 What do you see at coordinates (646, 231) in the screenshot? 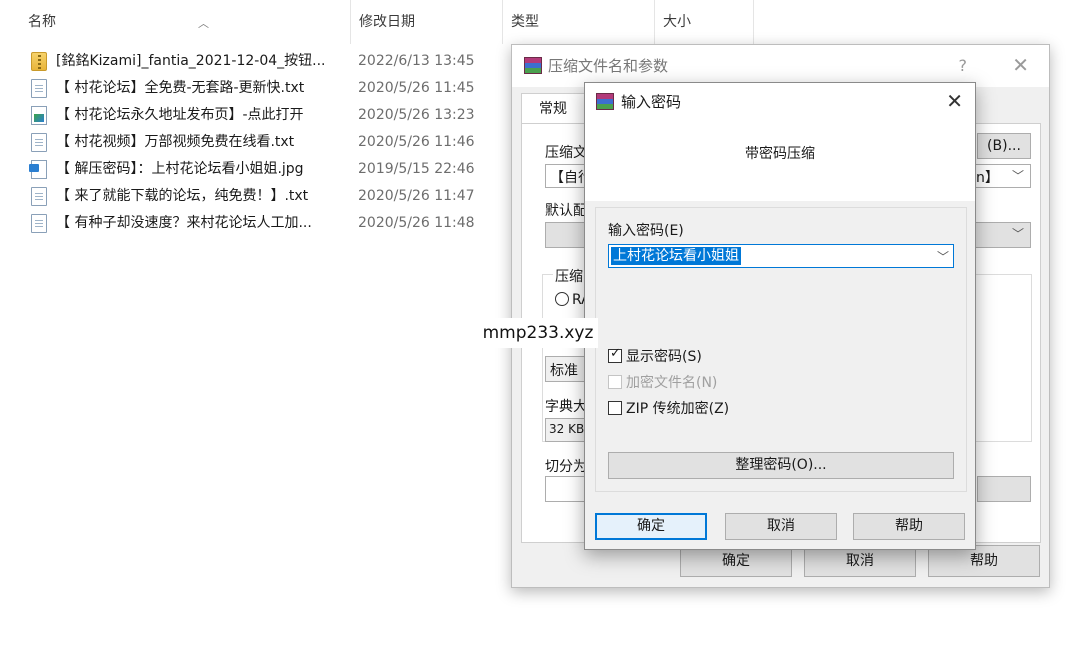
I see `password-label: 输入密码(E)` at bounding box center [646, 231].